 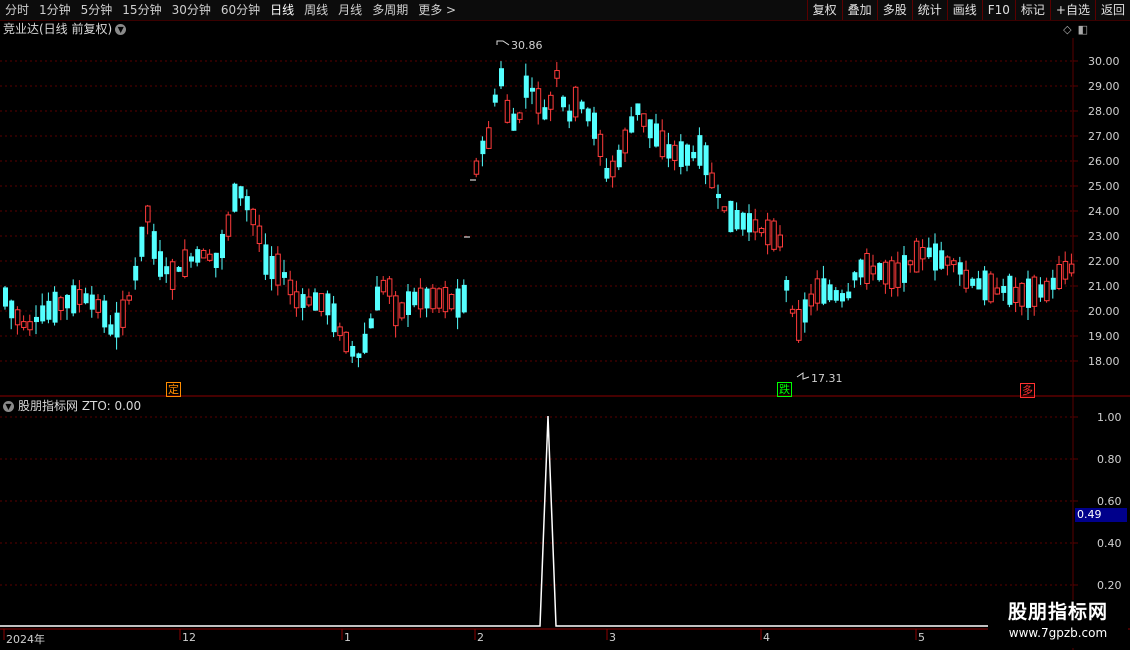 What do you see at coordinates (1104, 161) in the screenshot?
I see `price-tick-label: 26.00` at bounding box center [1104, 161].